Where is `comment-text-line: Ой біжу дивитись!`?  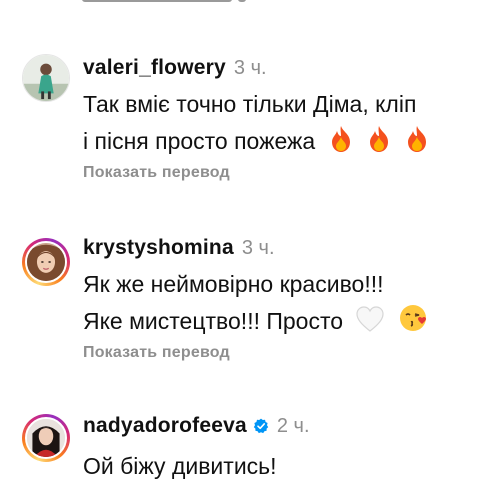 comment-text-line: Ой біжу дивитись! is located at coordinates (180, 466).